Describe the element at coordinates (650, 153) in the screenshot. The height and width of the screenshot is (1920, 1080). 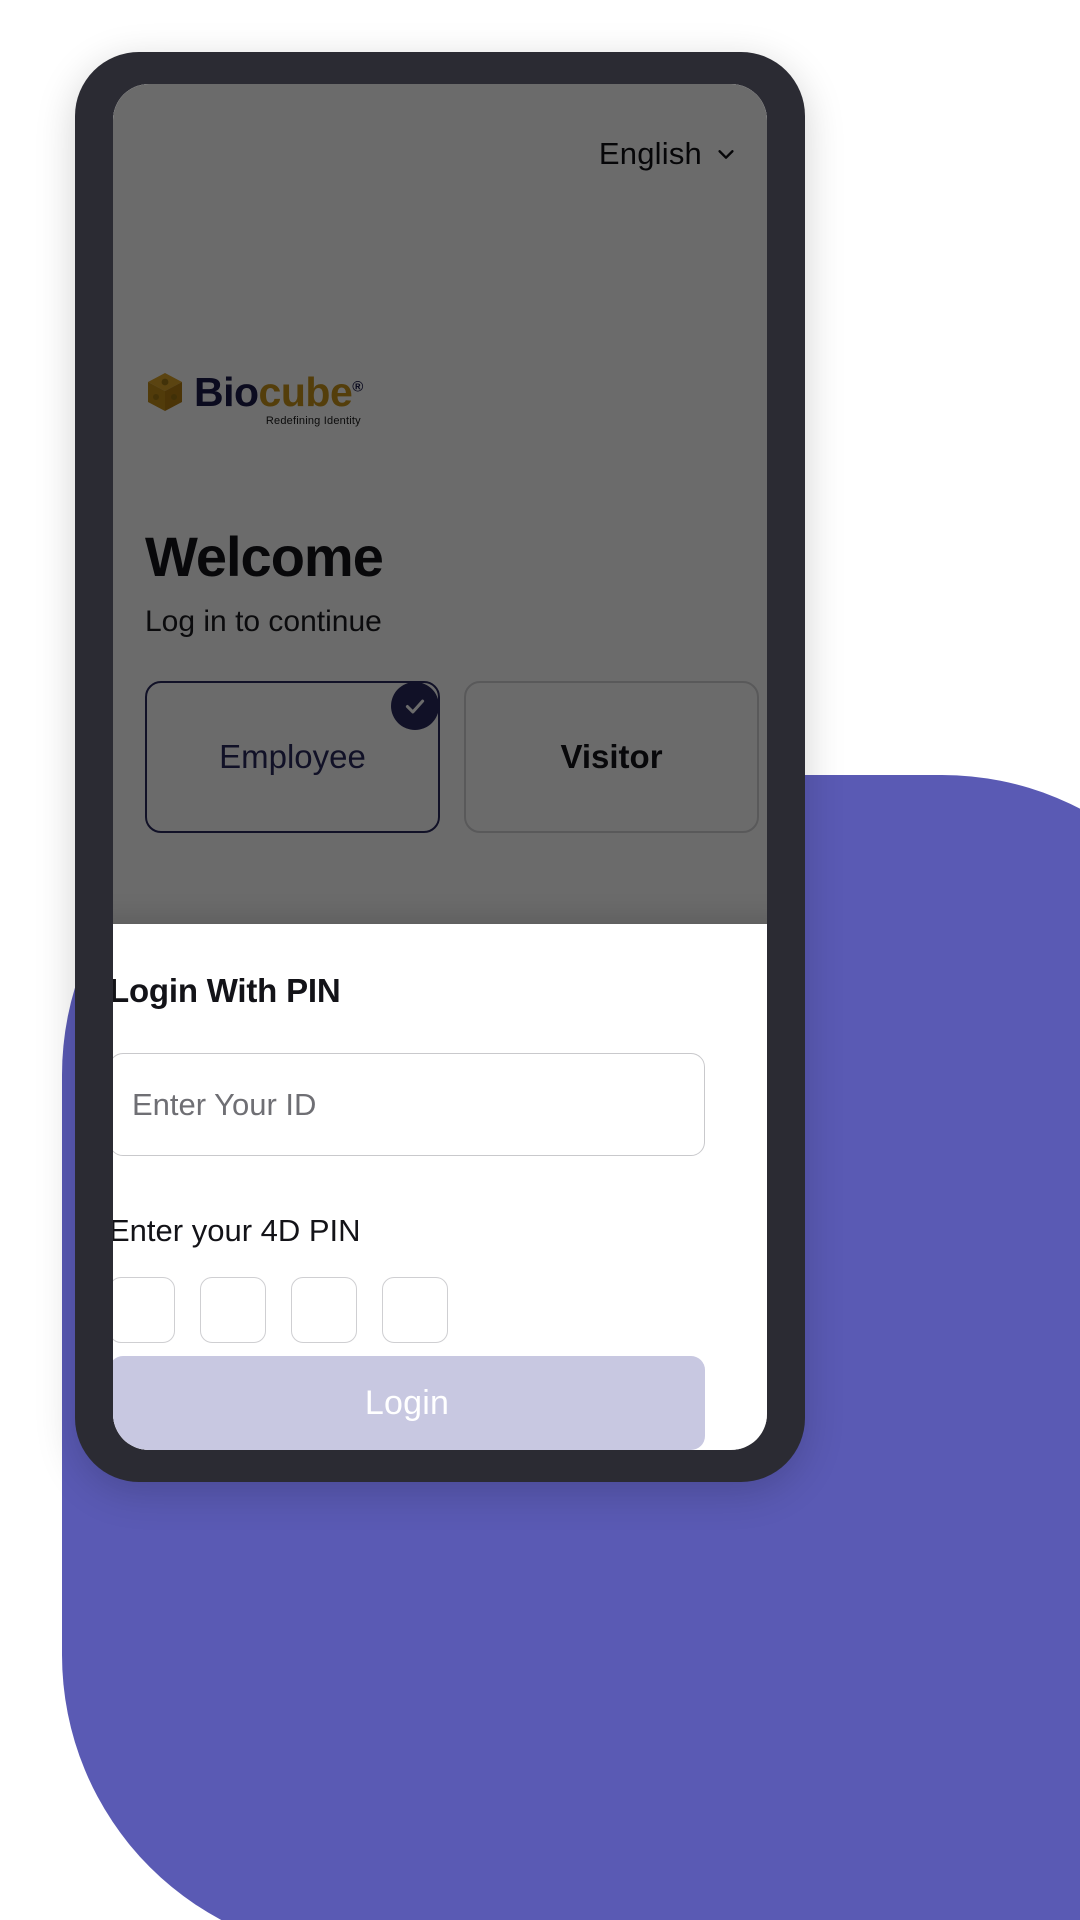
I see `language-label: English` at that location.